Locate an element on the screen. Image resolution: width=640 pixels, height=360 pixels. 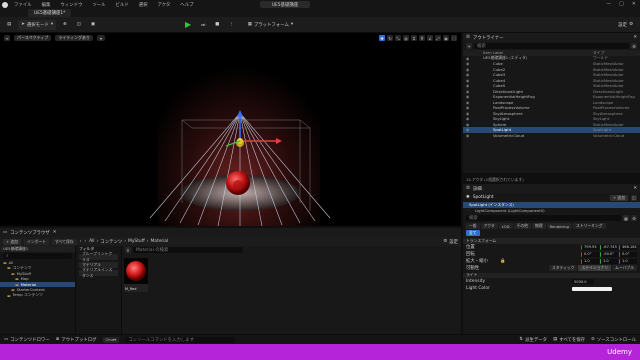
output-log-button: ≣ アウトプットログ is located at coordinates (76, 340).